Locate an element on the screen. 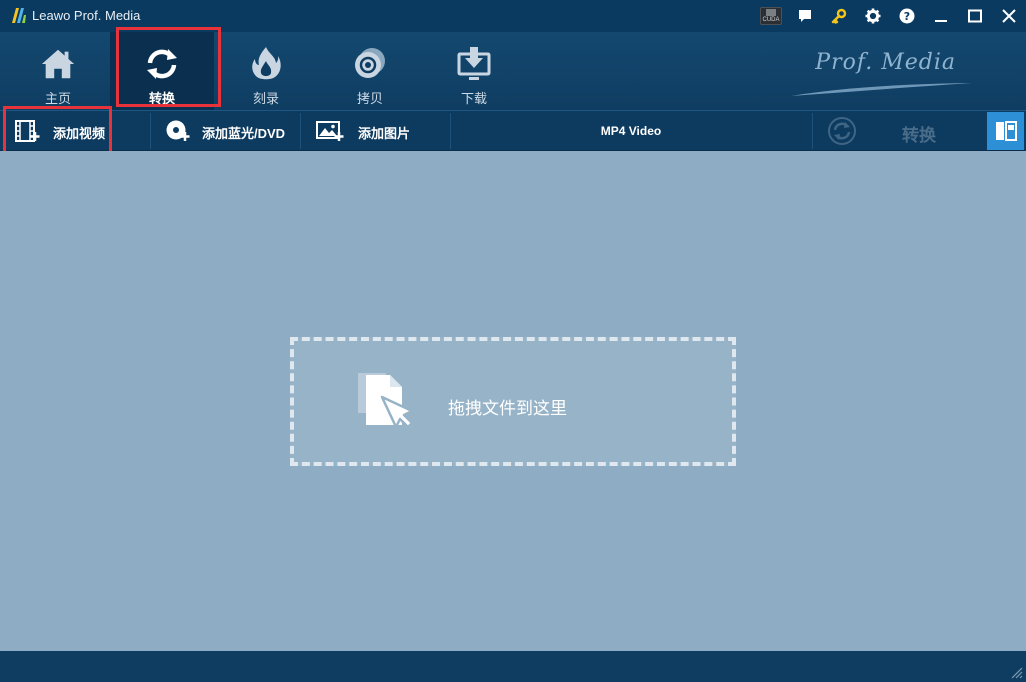 The image size is (1026, 682). add-photo-label: 添加图片 is located at coordinates (384, 133).